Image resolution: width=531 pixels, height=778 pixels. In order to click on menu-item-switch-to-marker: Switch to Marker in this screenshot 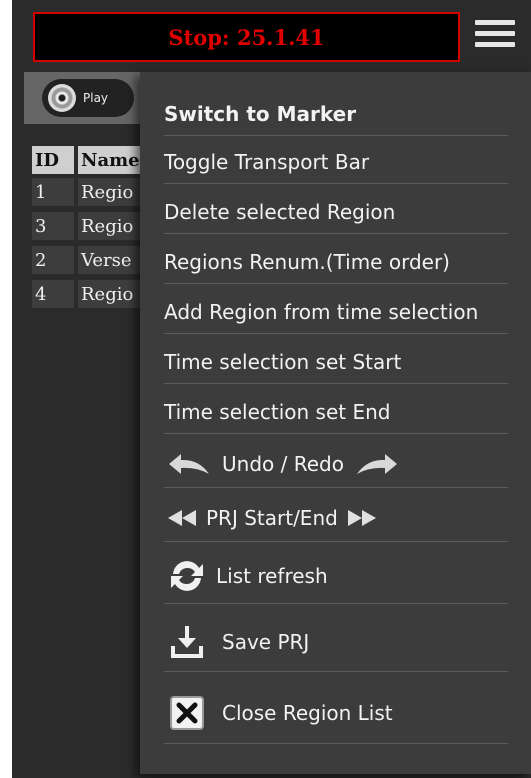, I will do `click(336, 114)`.